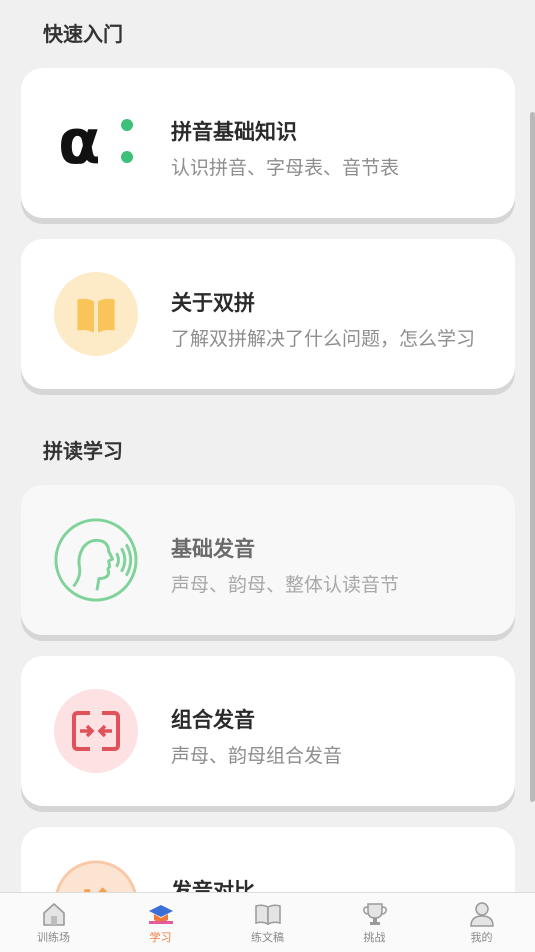 This screenshot has height=952, width=535. Describe the element at coordinates (268, 560) in the screenshot. I see `card-basic-pronunciation: 基础发音 声母、韵母、整体认读音节` at that location.